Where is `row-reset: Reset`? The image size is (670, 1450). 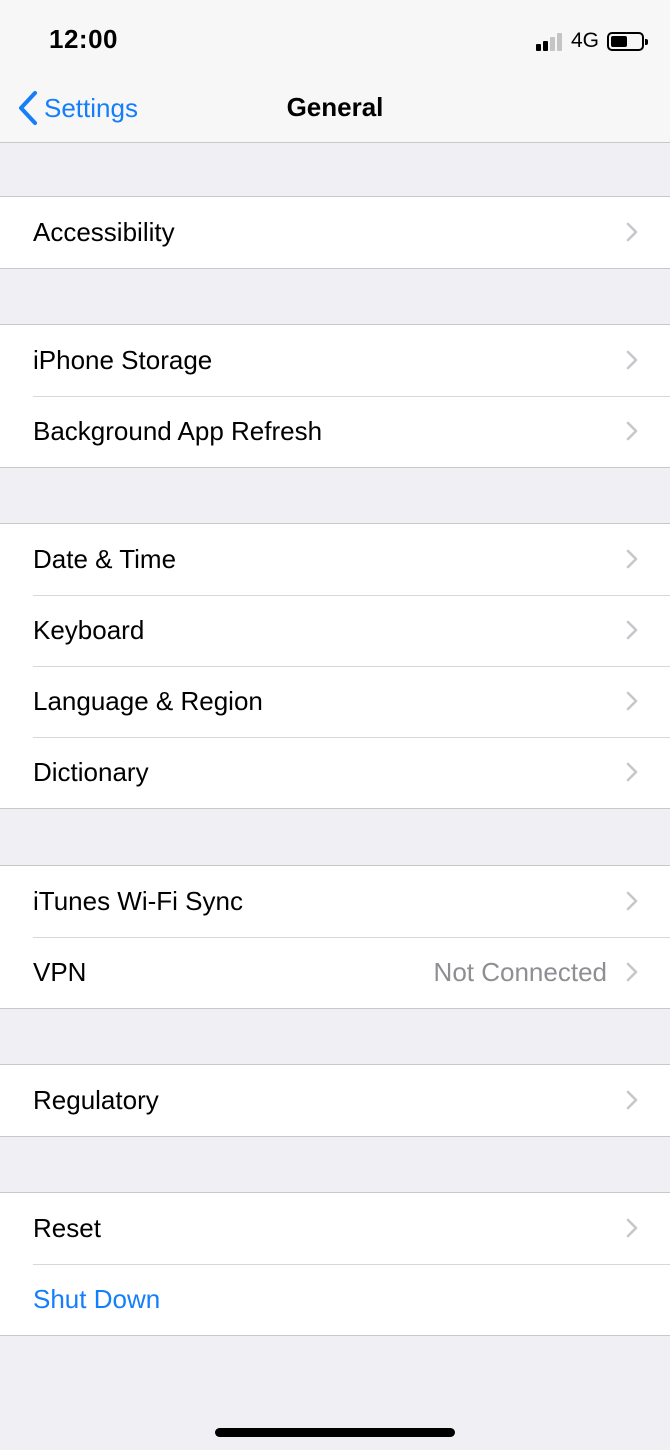 row-reset: Reset is located at coordinates (335, 1228).